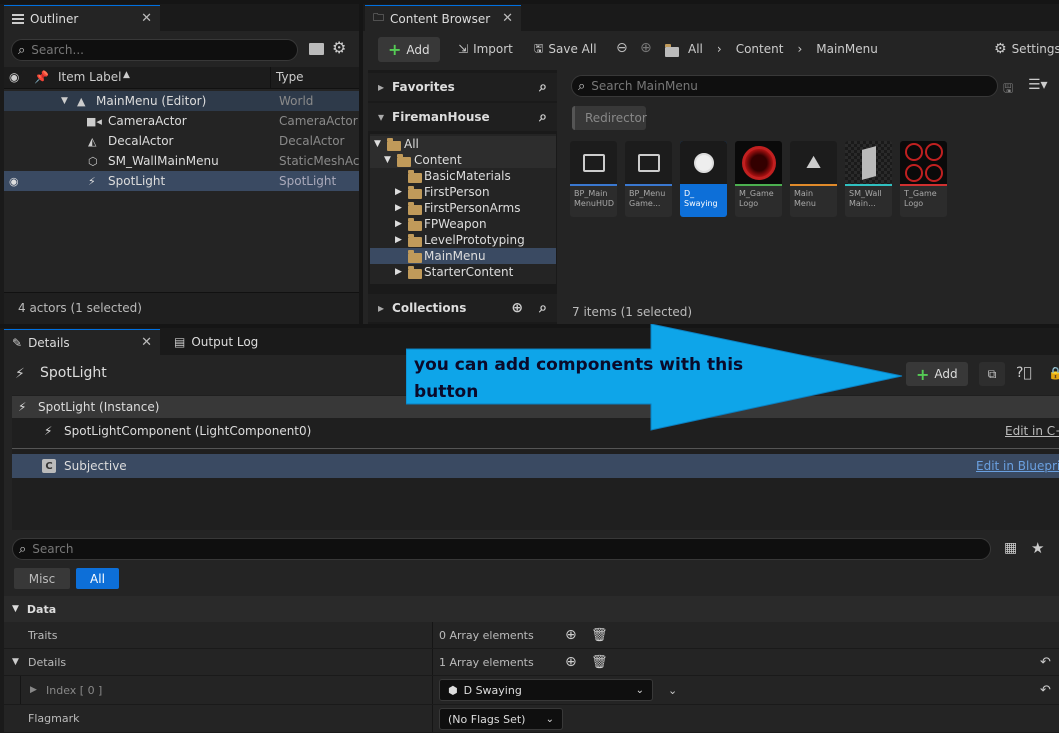 The height and width of the screenshot is (733, 1059). I want to click on edit-in-cpp-link: Edit in C++, so click(1032, 431).